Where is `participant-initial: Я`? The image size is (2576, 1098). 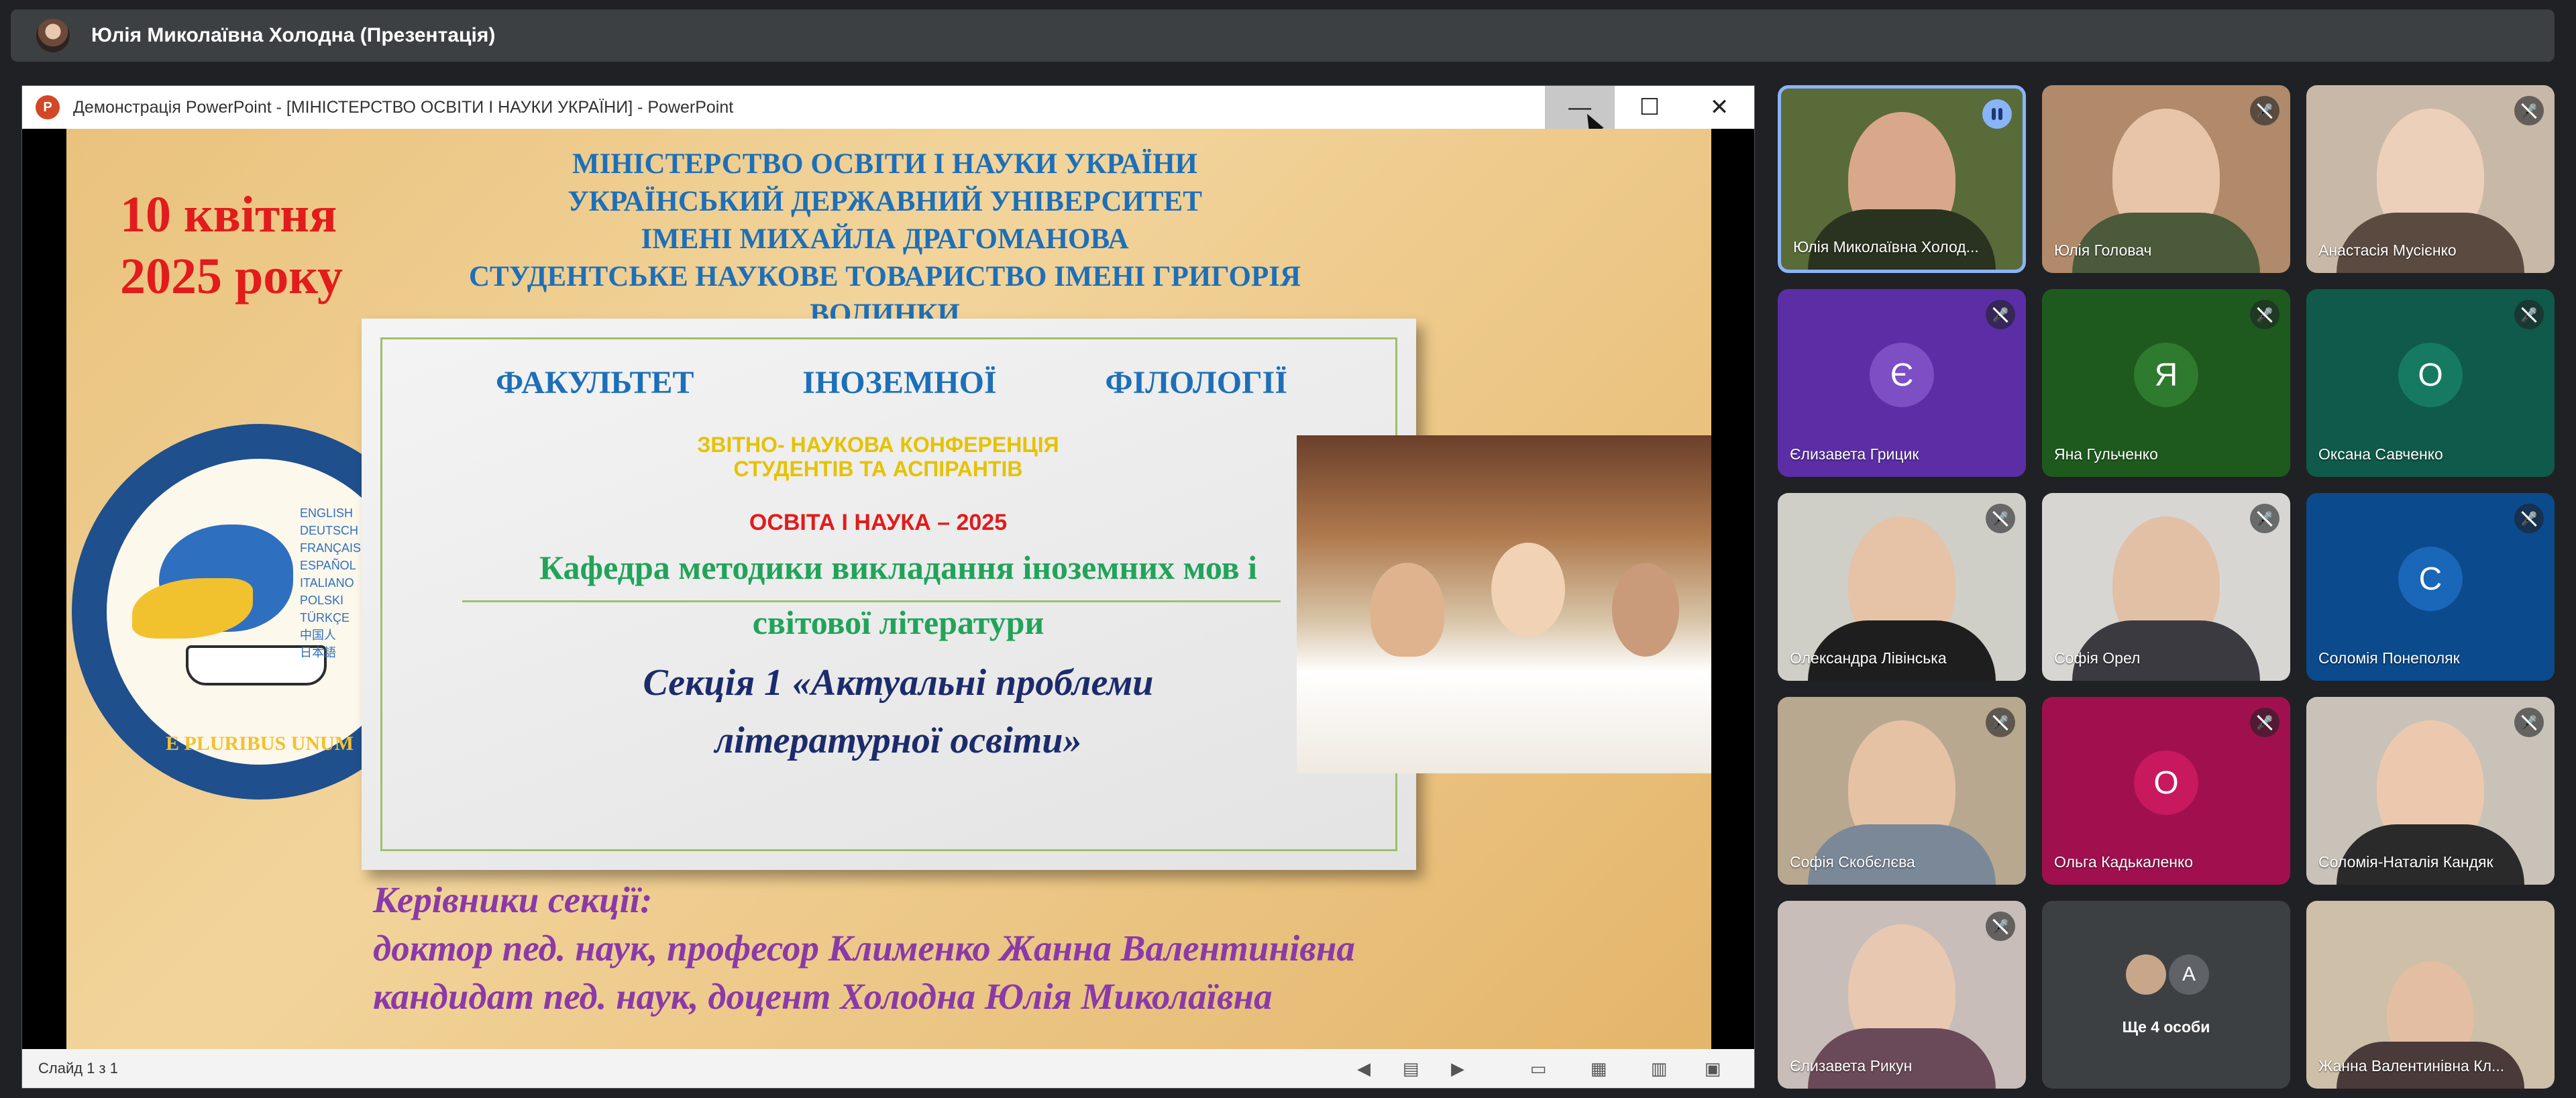
participant-initial: Я is located at coordinates (2166, 375).